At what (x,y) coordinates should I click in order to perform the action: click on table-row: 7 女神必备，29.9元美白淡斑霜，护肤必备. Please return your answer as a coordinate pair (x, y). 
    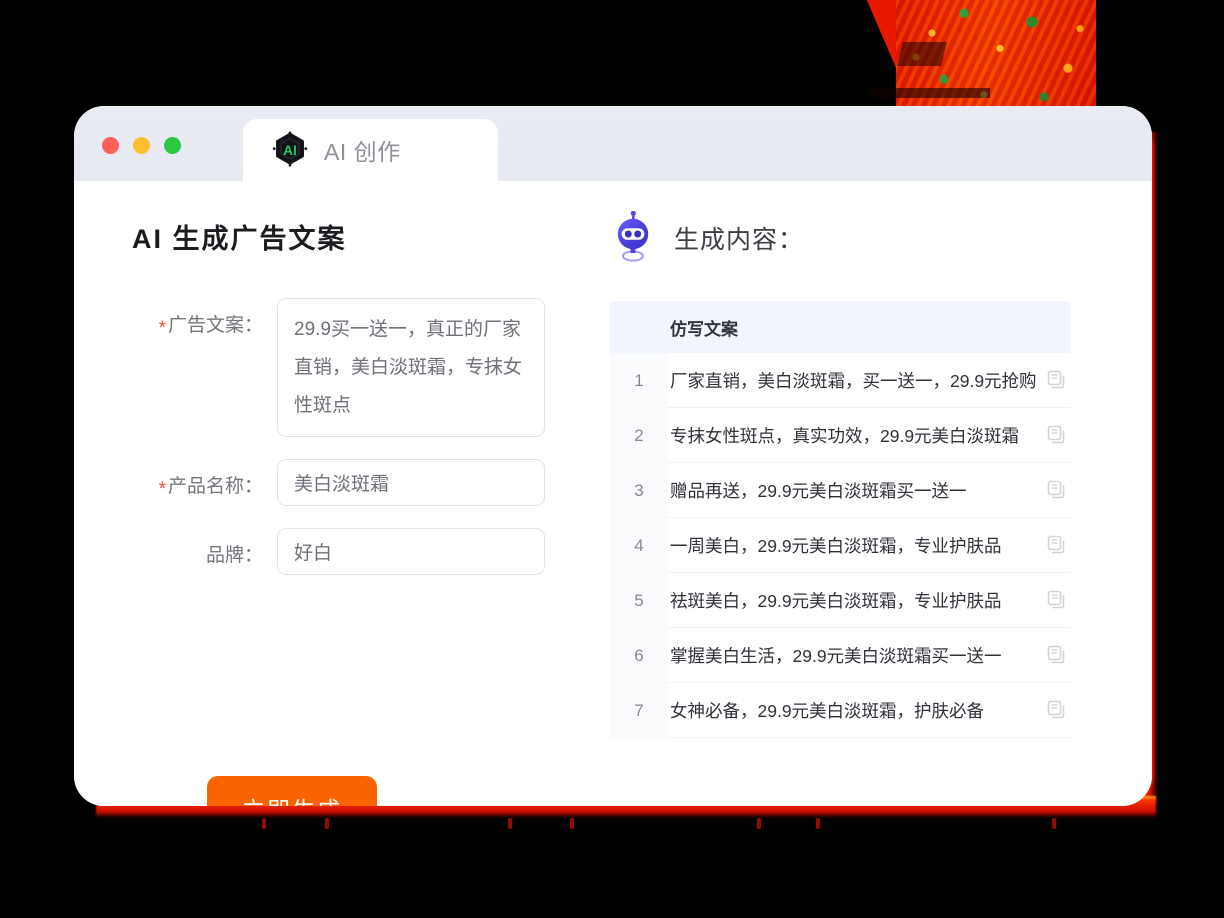
    Looking at the image, I should click on (840, 710).